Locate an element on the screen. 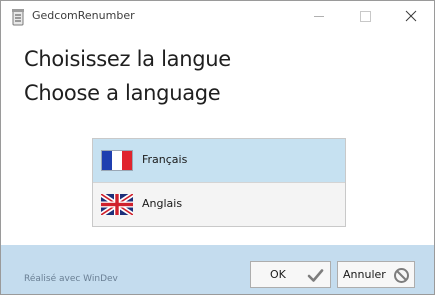 This screenshot has width=435, height=295. window-title: GedcomRenumber is located at coordinates (83, 15).